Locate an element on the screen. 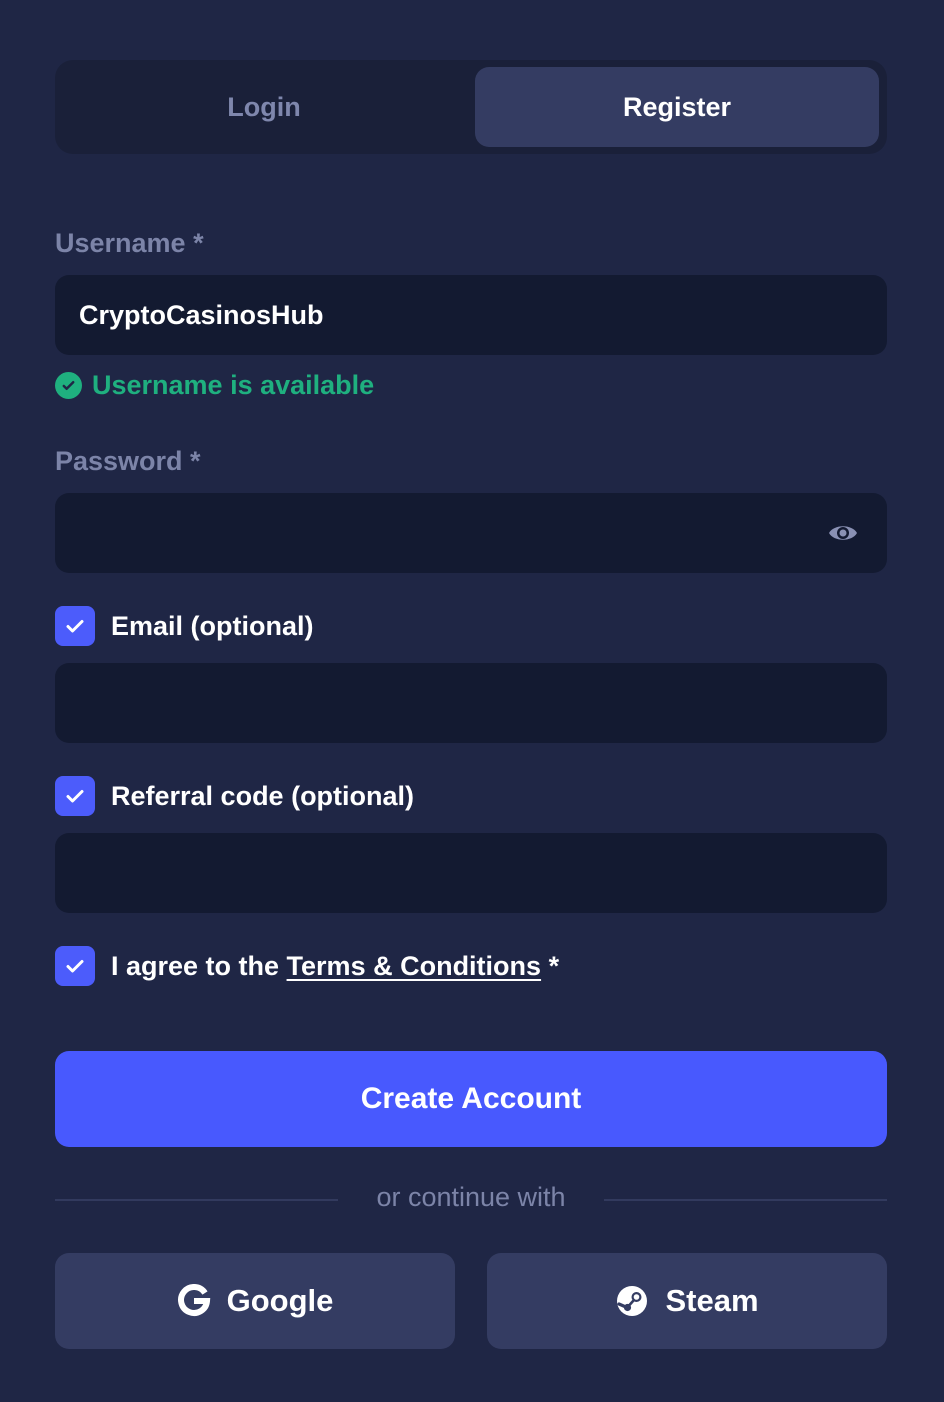 This screenshot has width=944, height=1402. referral-toggle: Referral code (optional) is located at coordinates (234, 796).